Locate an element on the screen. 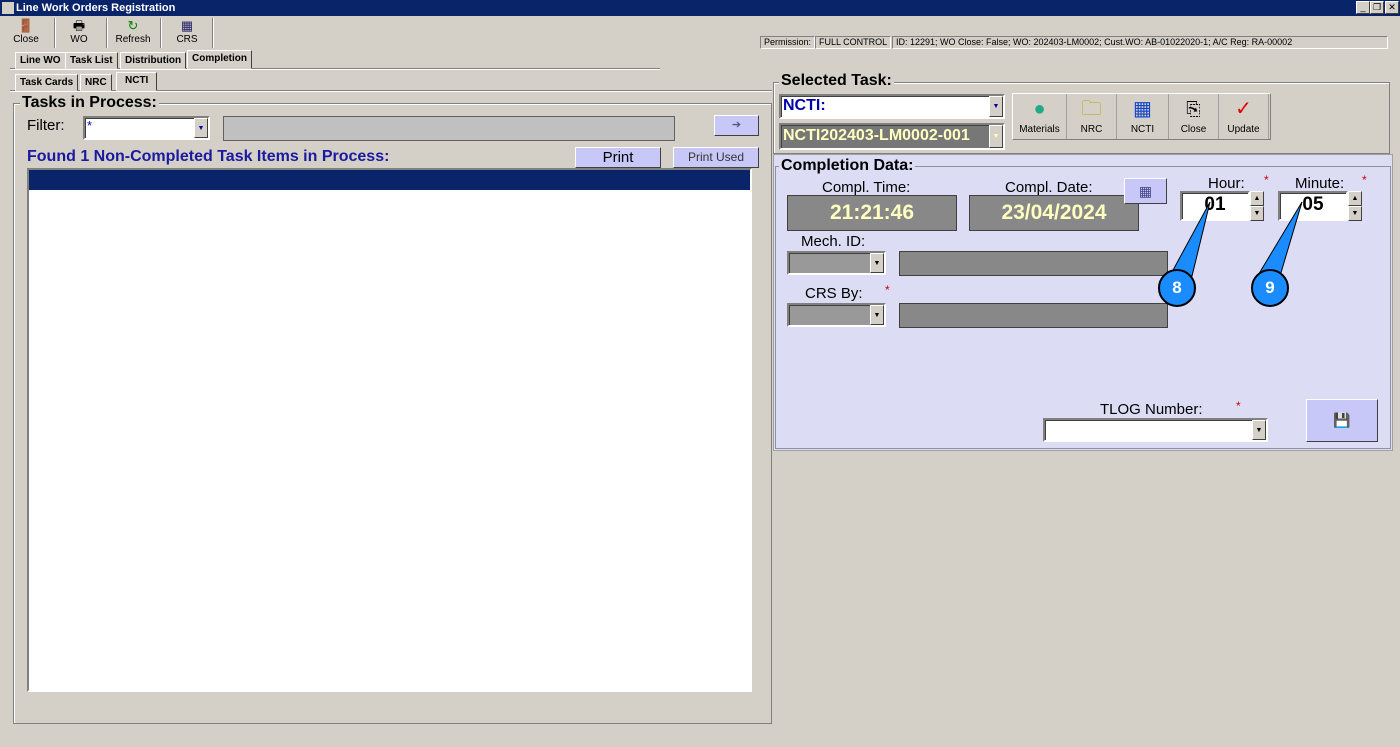 Image resolution: width=1400 pixels, height=747 pixels. task-time: 10:01 is located at coordinates (466, 279).